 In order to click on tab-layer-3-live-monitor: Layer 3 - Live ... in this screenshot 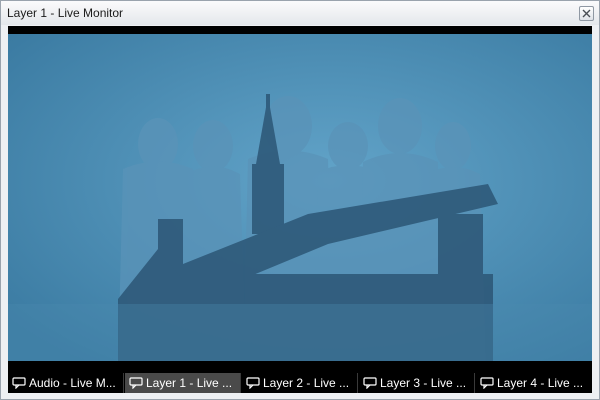, I will do `click(417, 383)`.